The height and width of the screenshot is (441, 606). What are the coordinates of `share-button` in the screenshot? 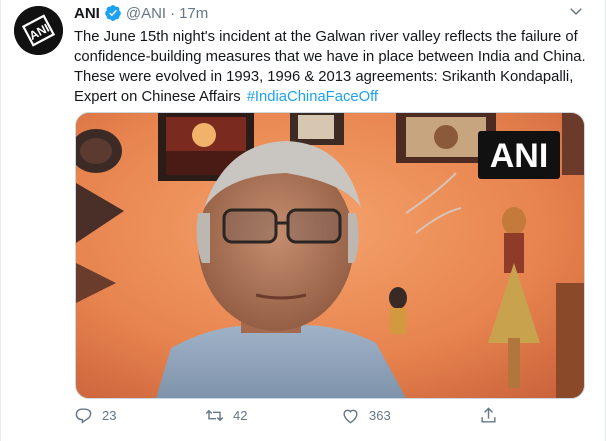 It's located at (488, 415).